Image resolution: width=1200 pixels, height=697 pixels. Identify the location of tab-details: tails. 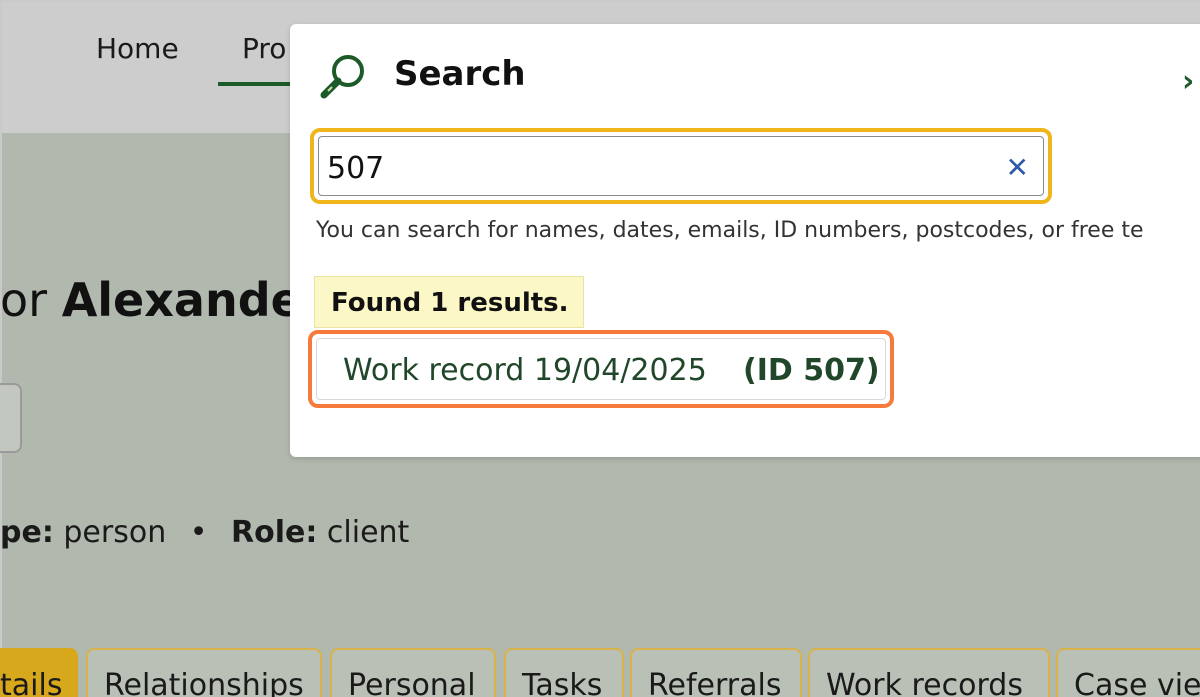
(39, 672).